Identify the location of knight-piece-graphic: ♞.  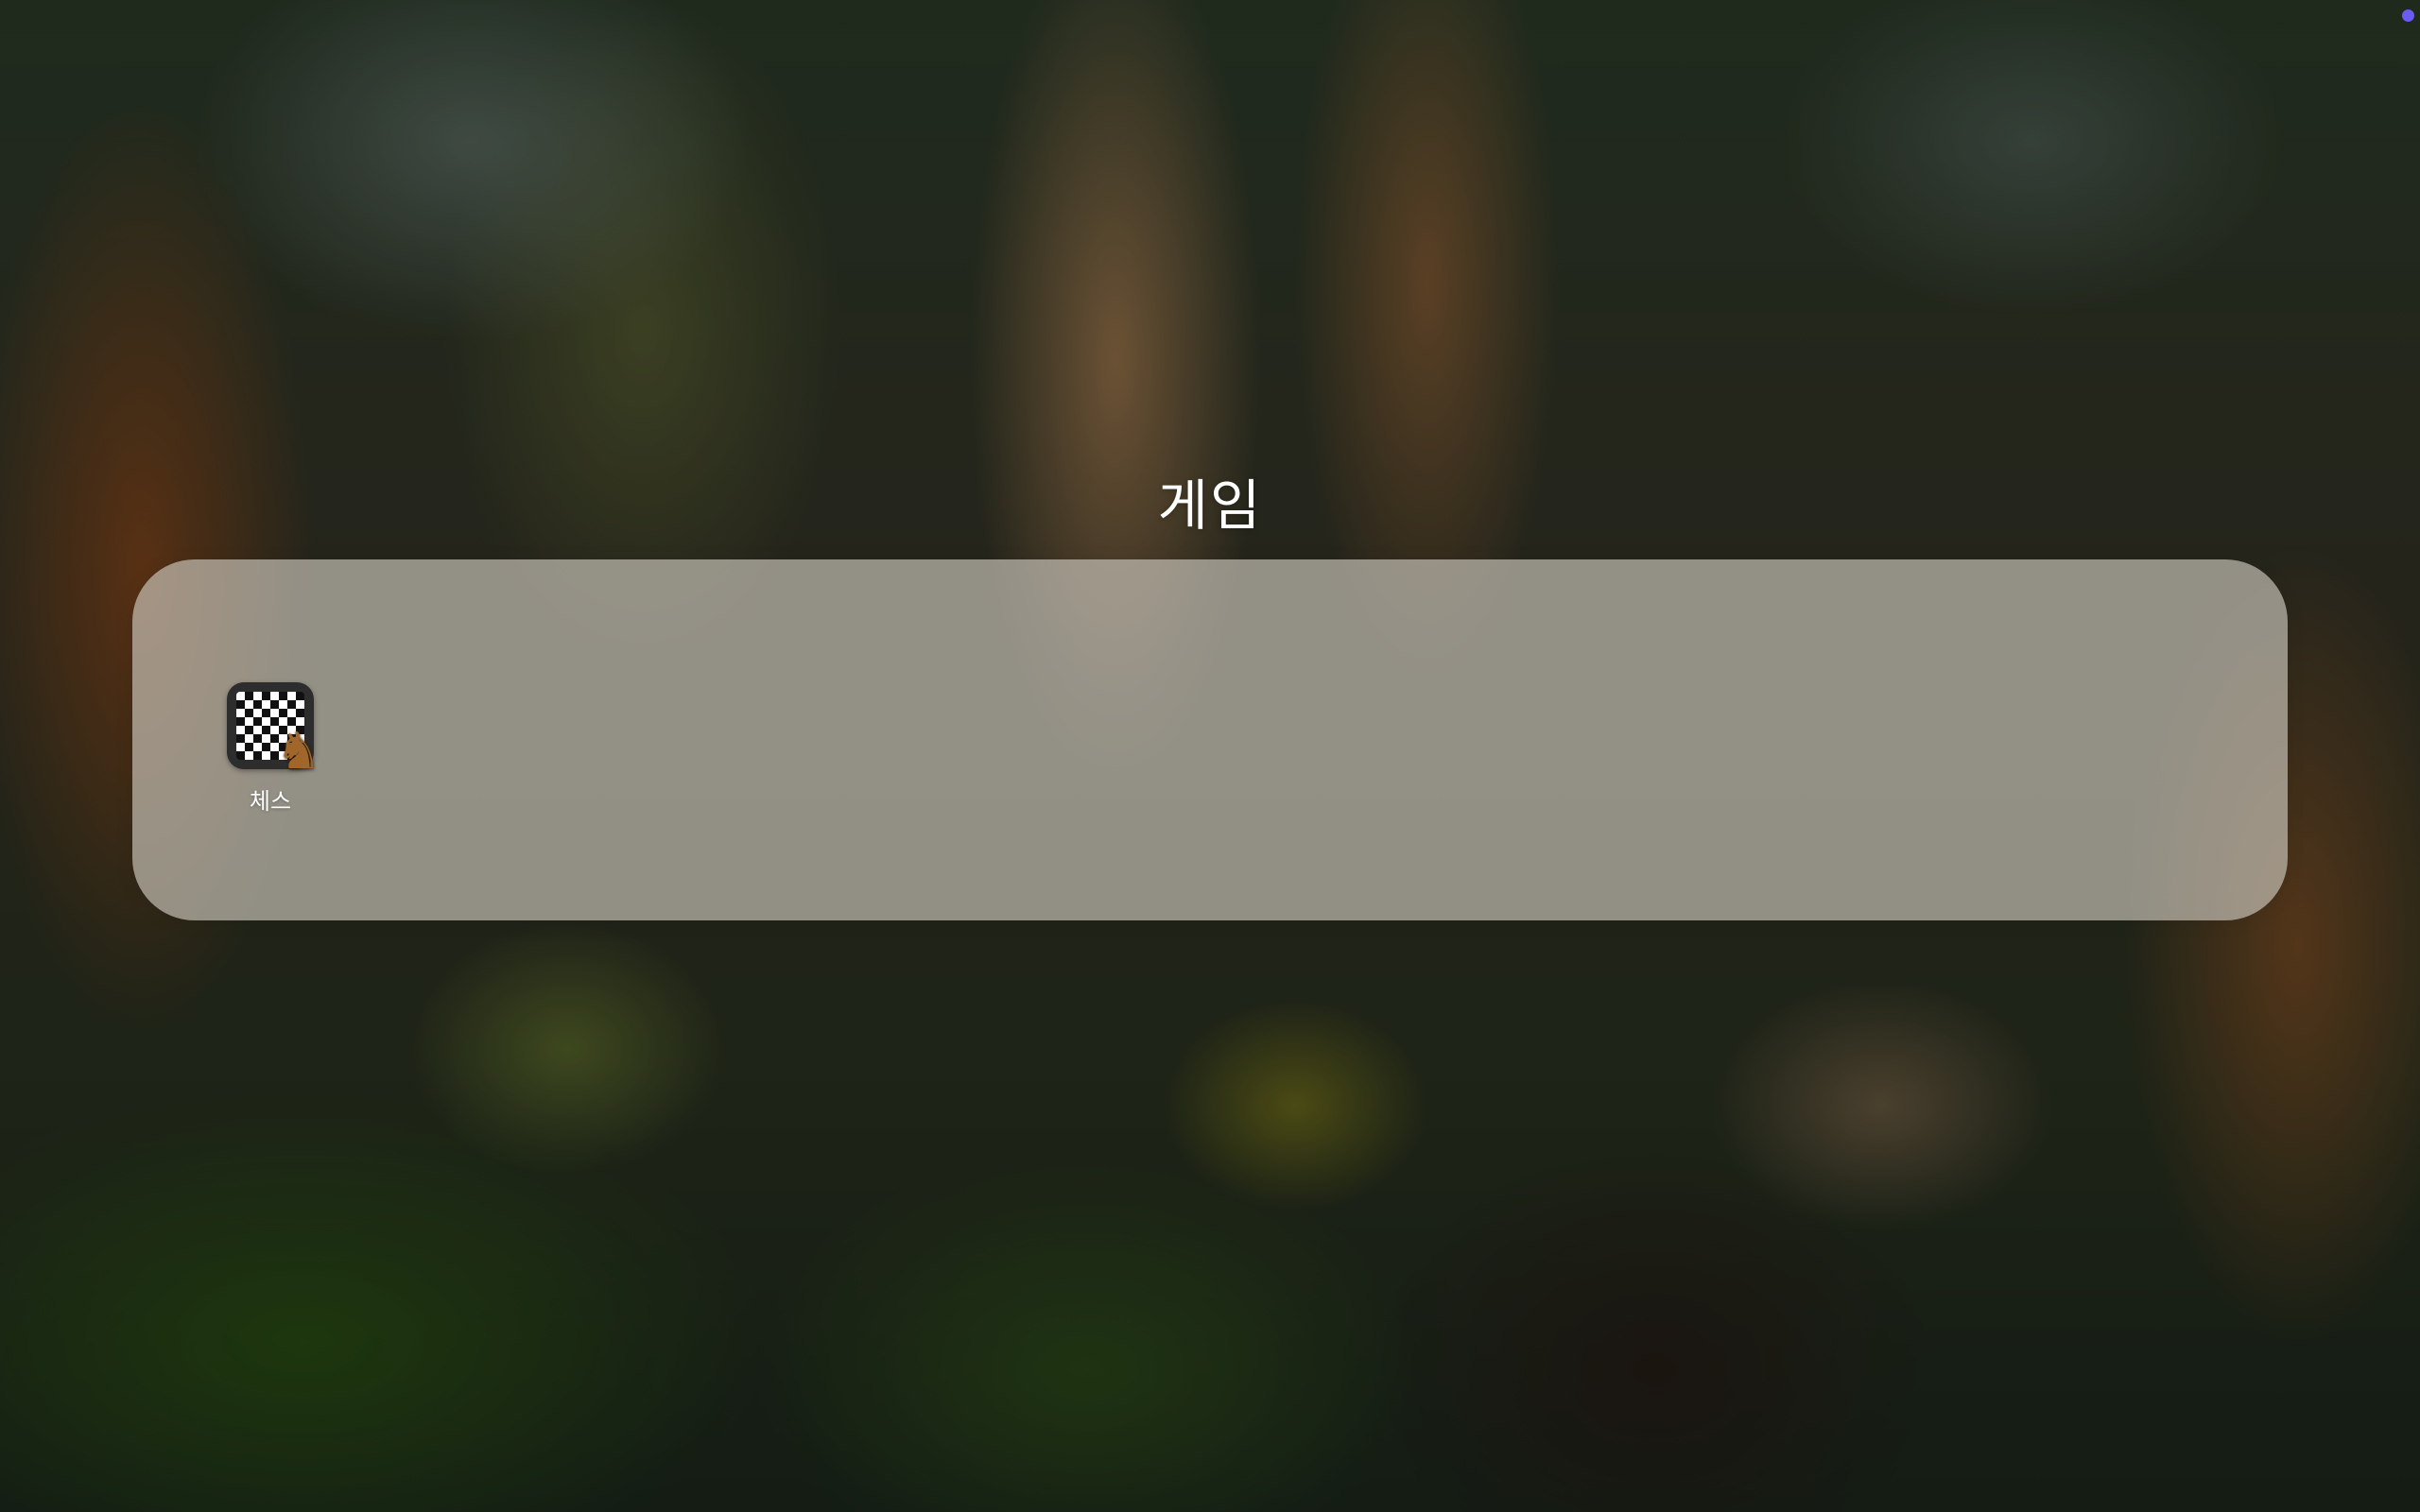
(298, 751).